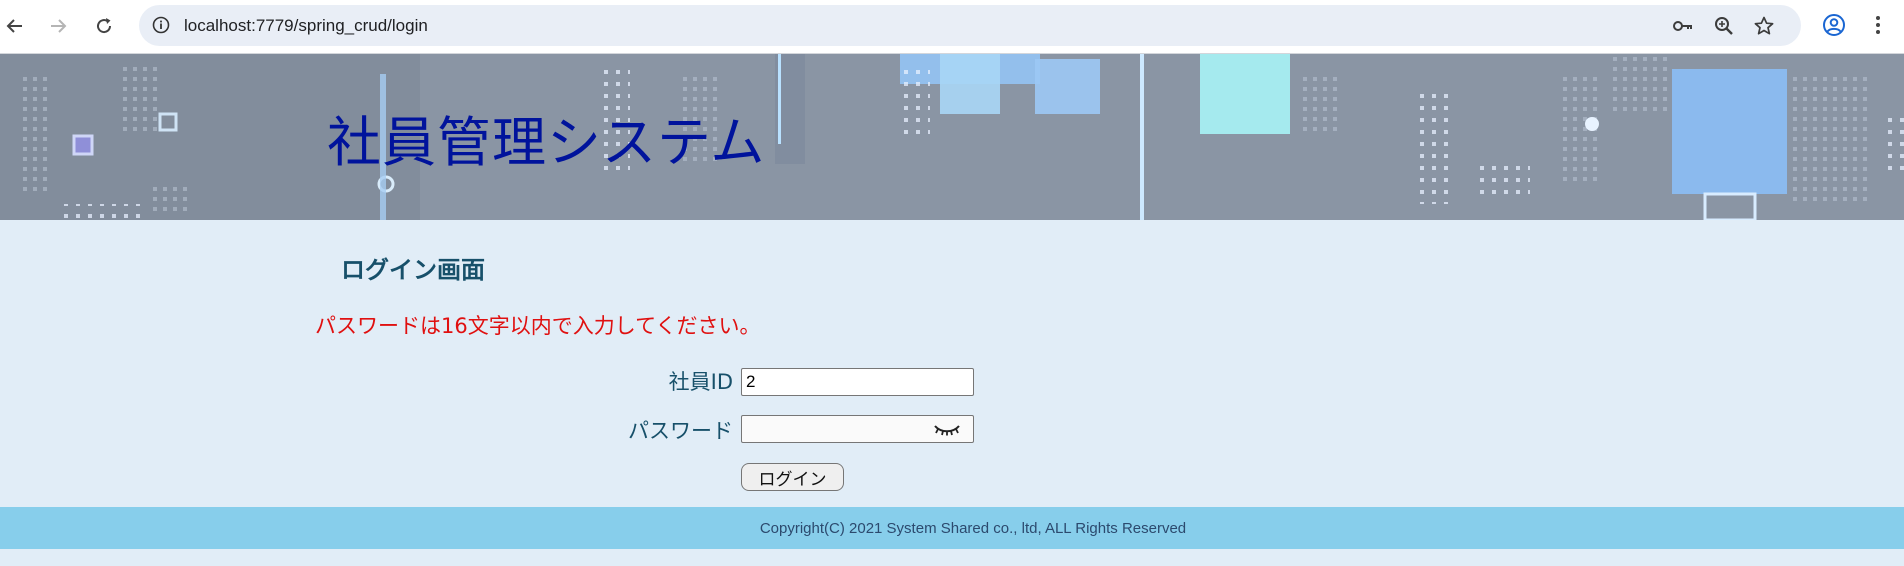 Image resolution: width=1904 pixels, height=566 pixels. Describe the element at coordinates (792, 477) in the screenshot. I see `login-button: ログイン` at that location.